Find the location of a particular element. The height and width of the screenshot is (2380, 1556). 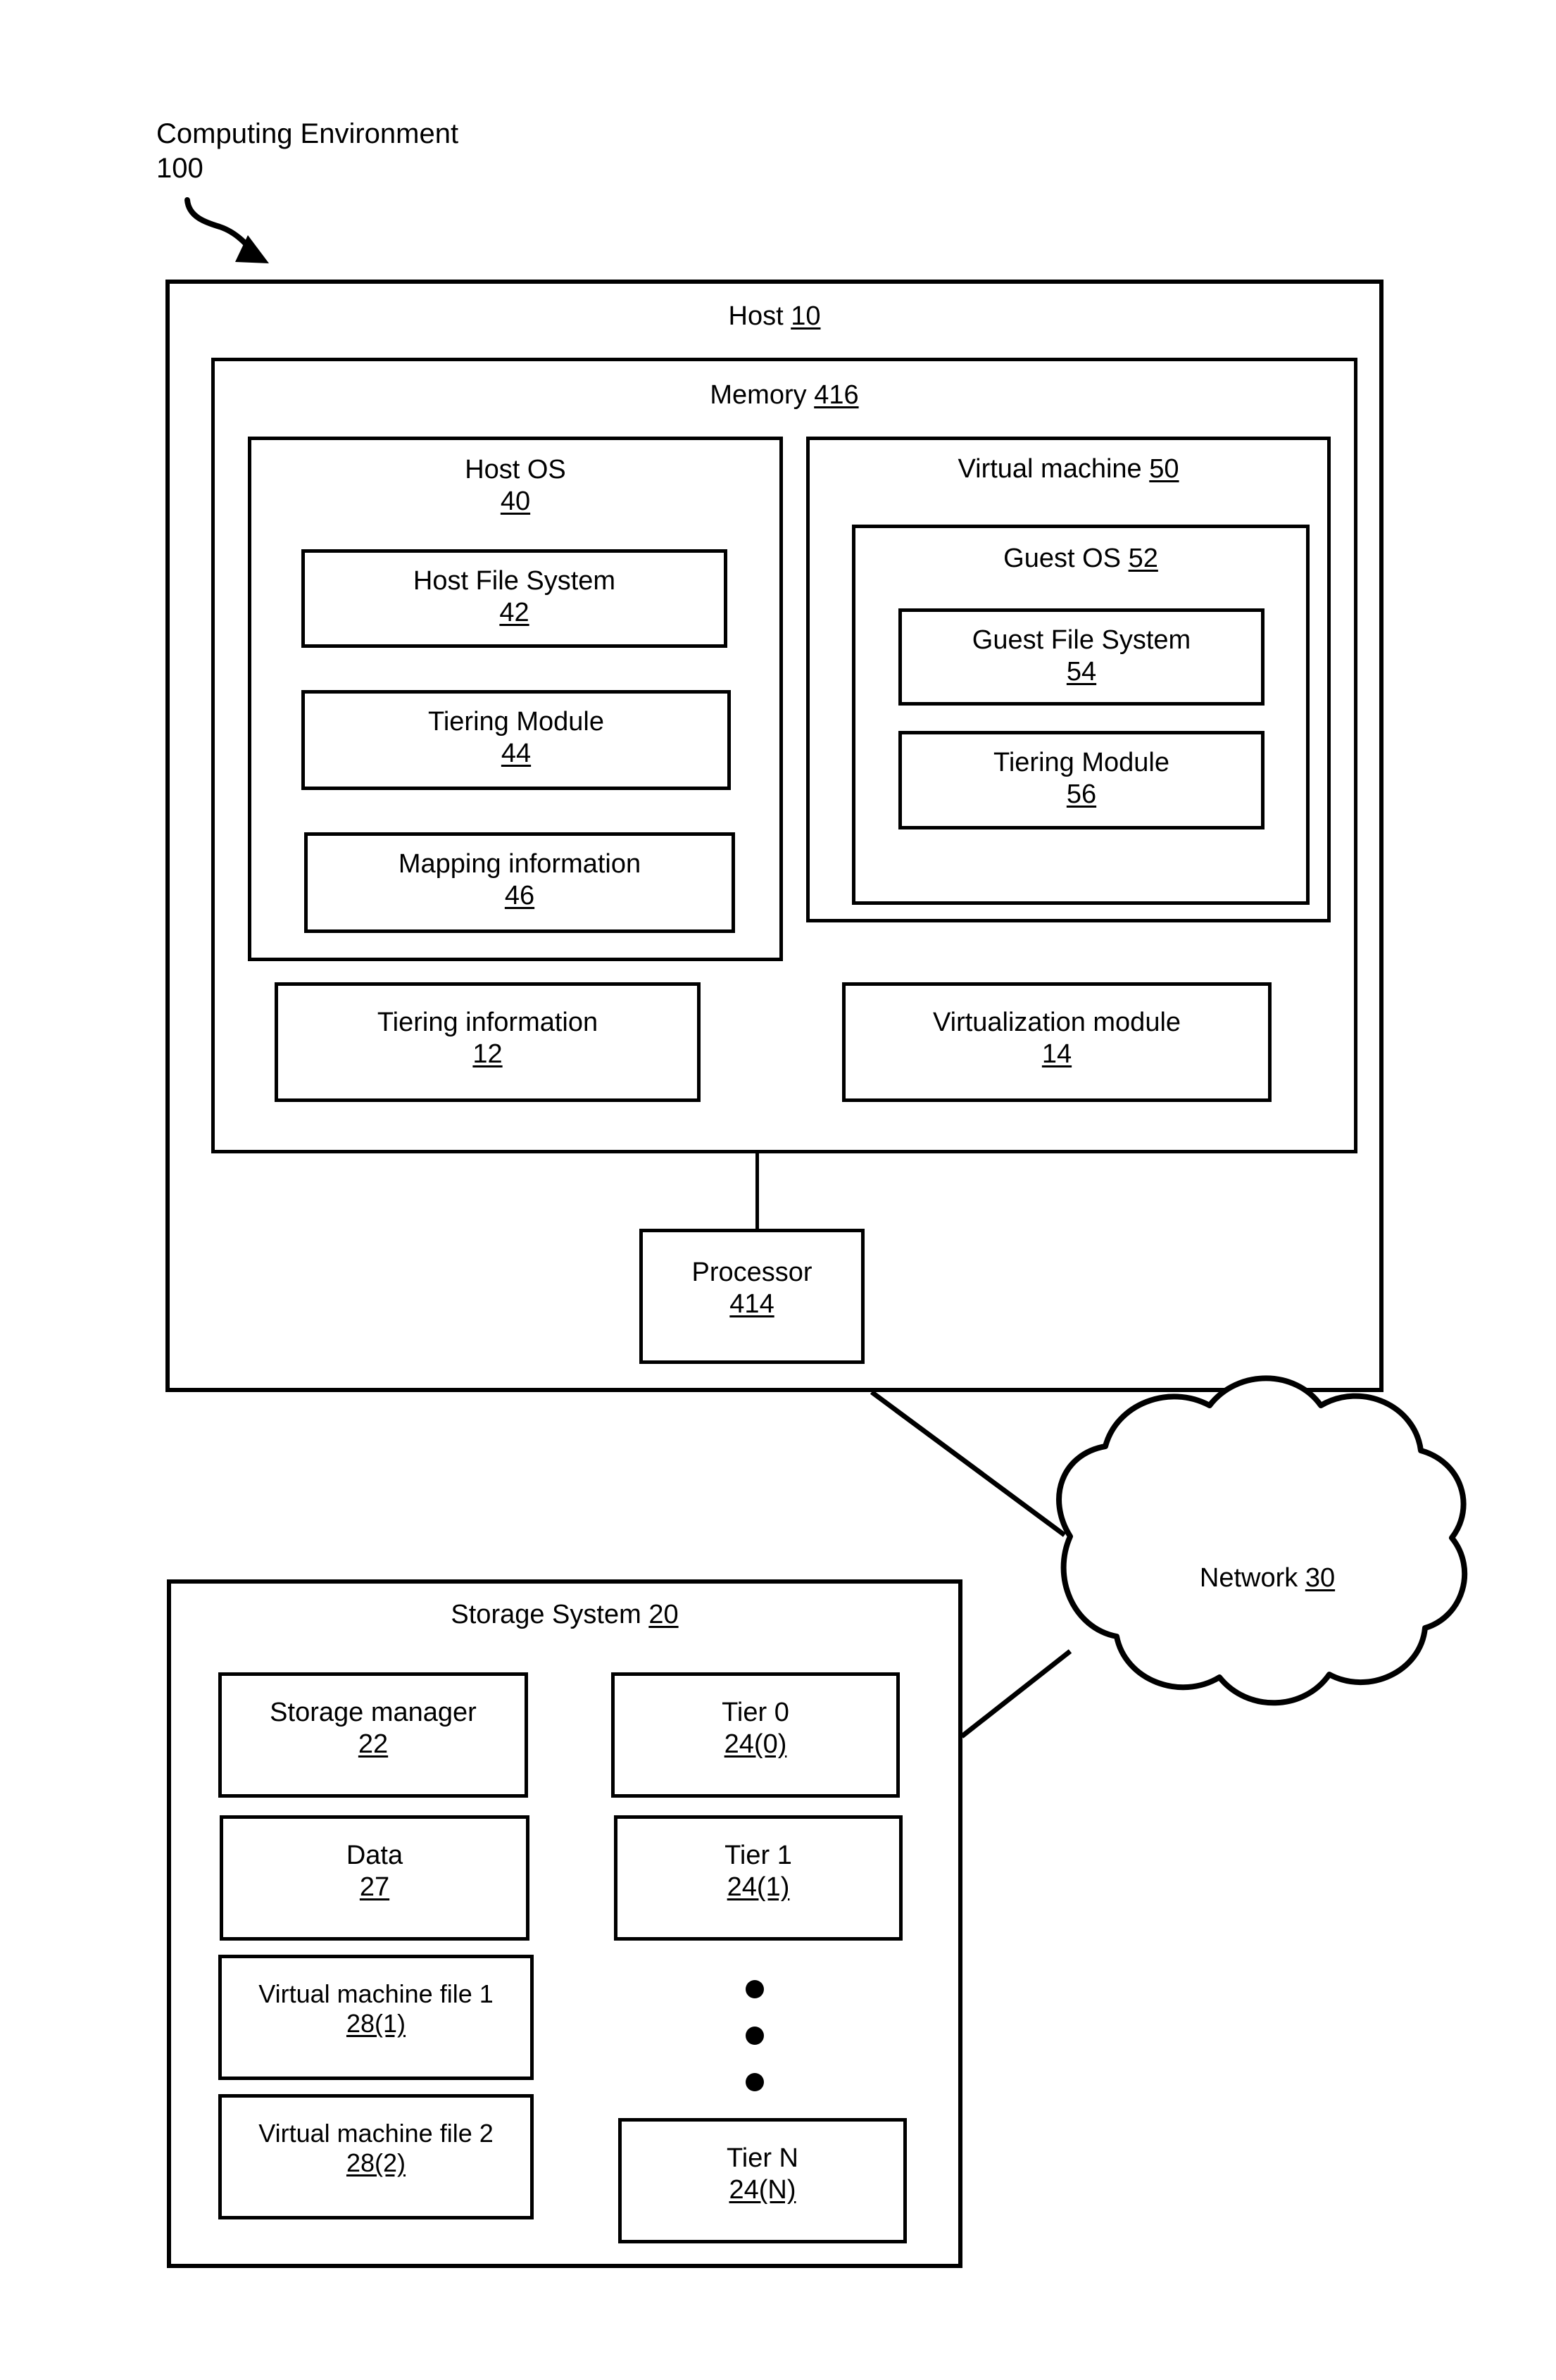

processor-title: Processor is located at coordinates (752, 1273).